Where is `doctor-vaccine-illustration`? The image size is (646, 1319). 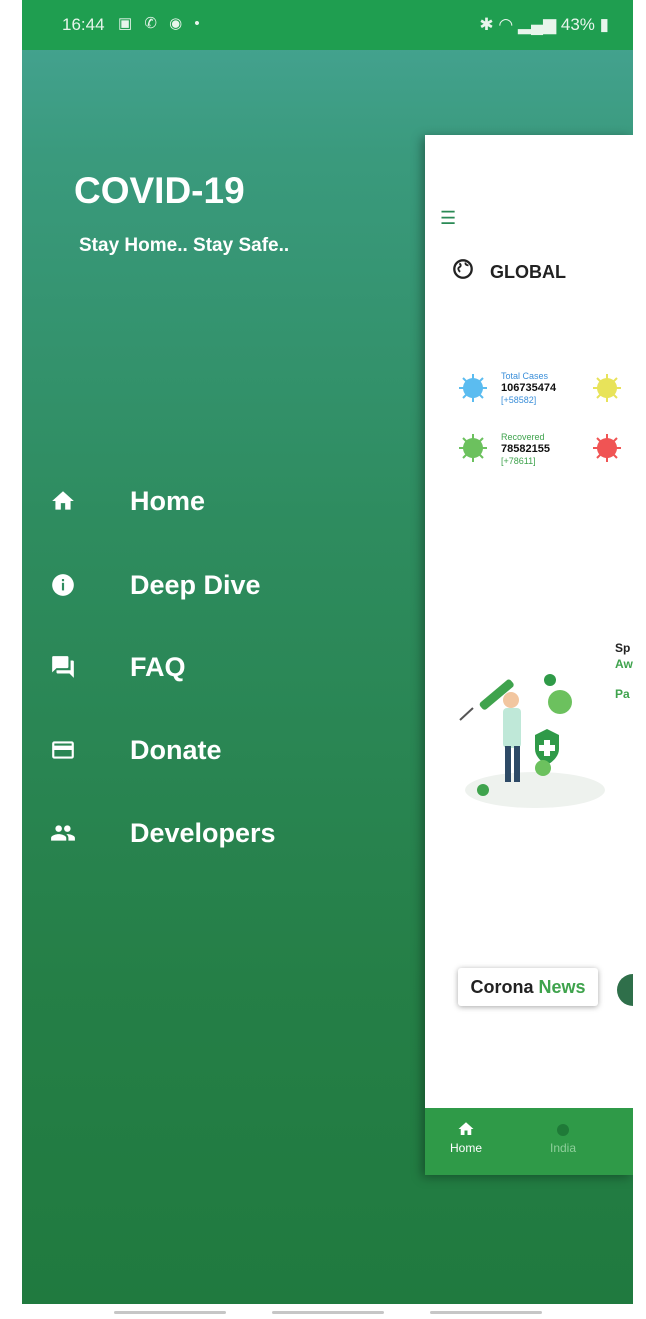 doctor-vaccine-illustration is located at coordinates (532, 741).